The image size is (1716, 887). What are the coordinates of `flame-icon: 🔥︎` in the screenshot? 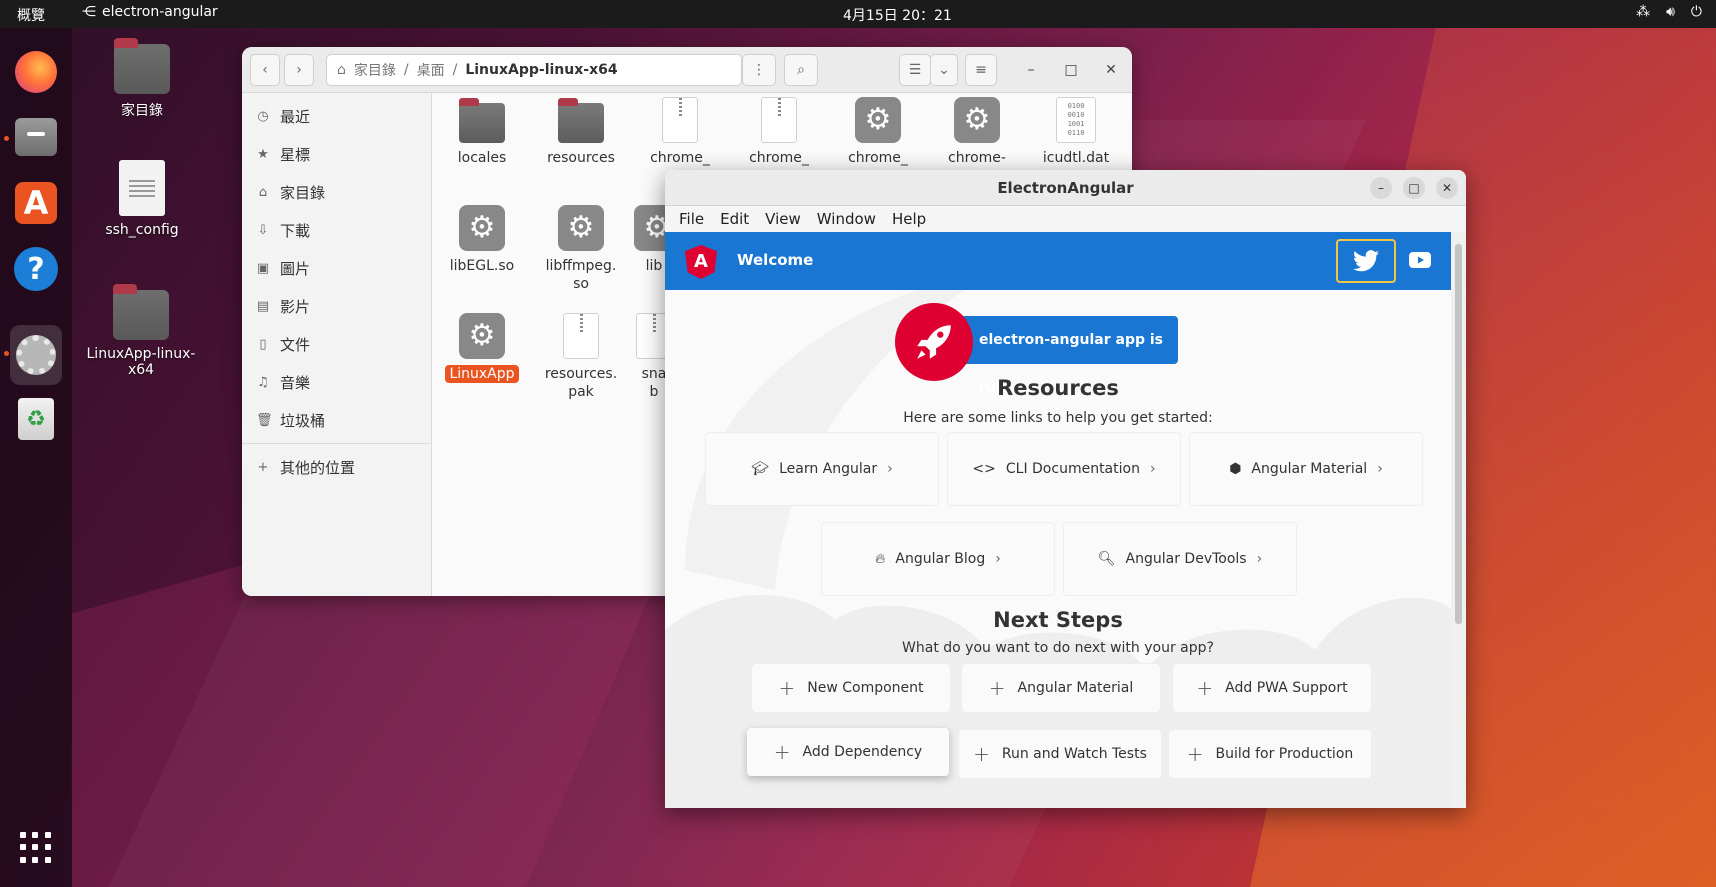 It's located at (880, 559).